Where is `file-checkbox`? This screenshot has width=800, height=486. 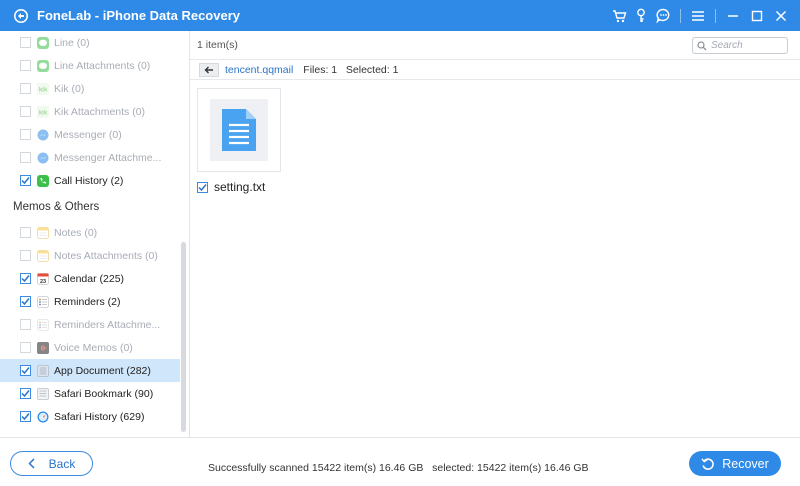 file-checkbox is located at coordinates (202, 187).